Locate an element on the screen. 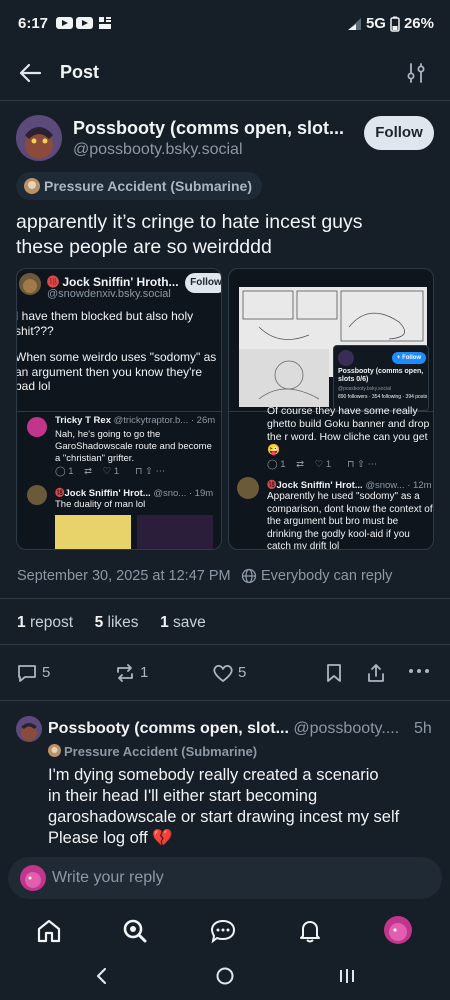 The width and height of the screenshot is (450, 1000). card-handle: @possbooty.bsky.social is located at coordinates (364, 389).